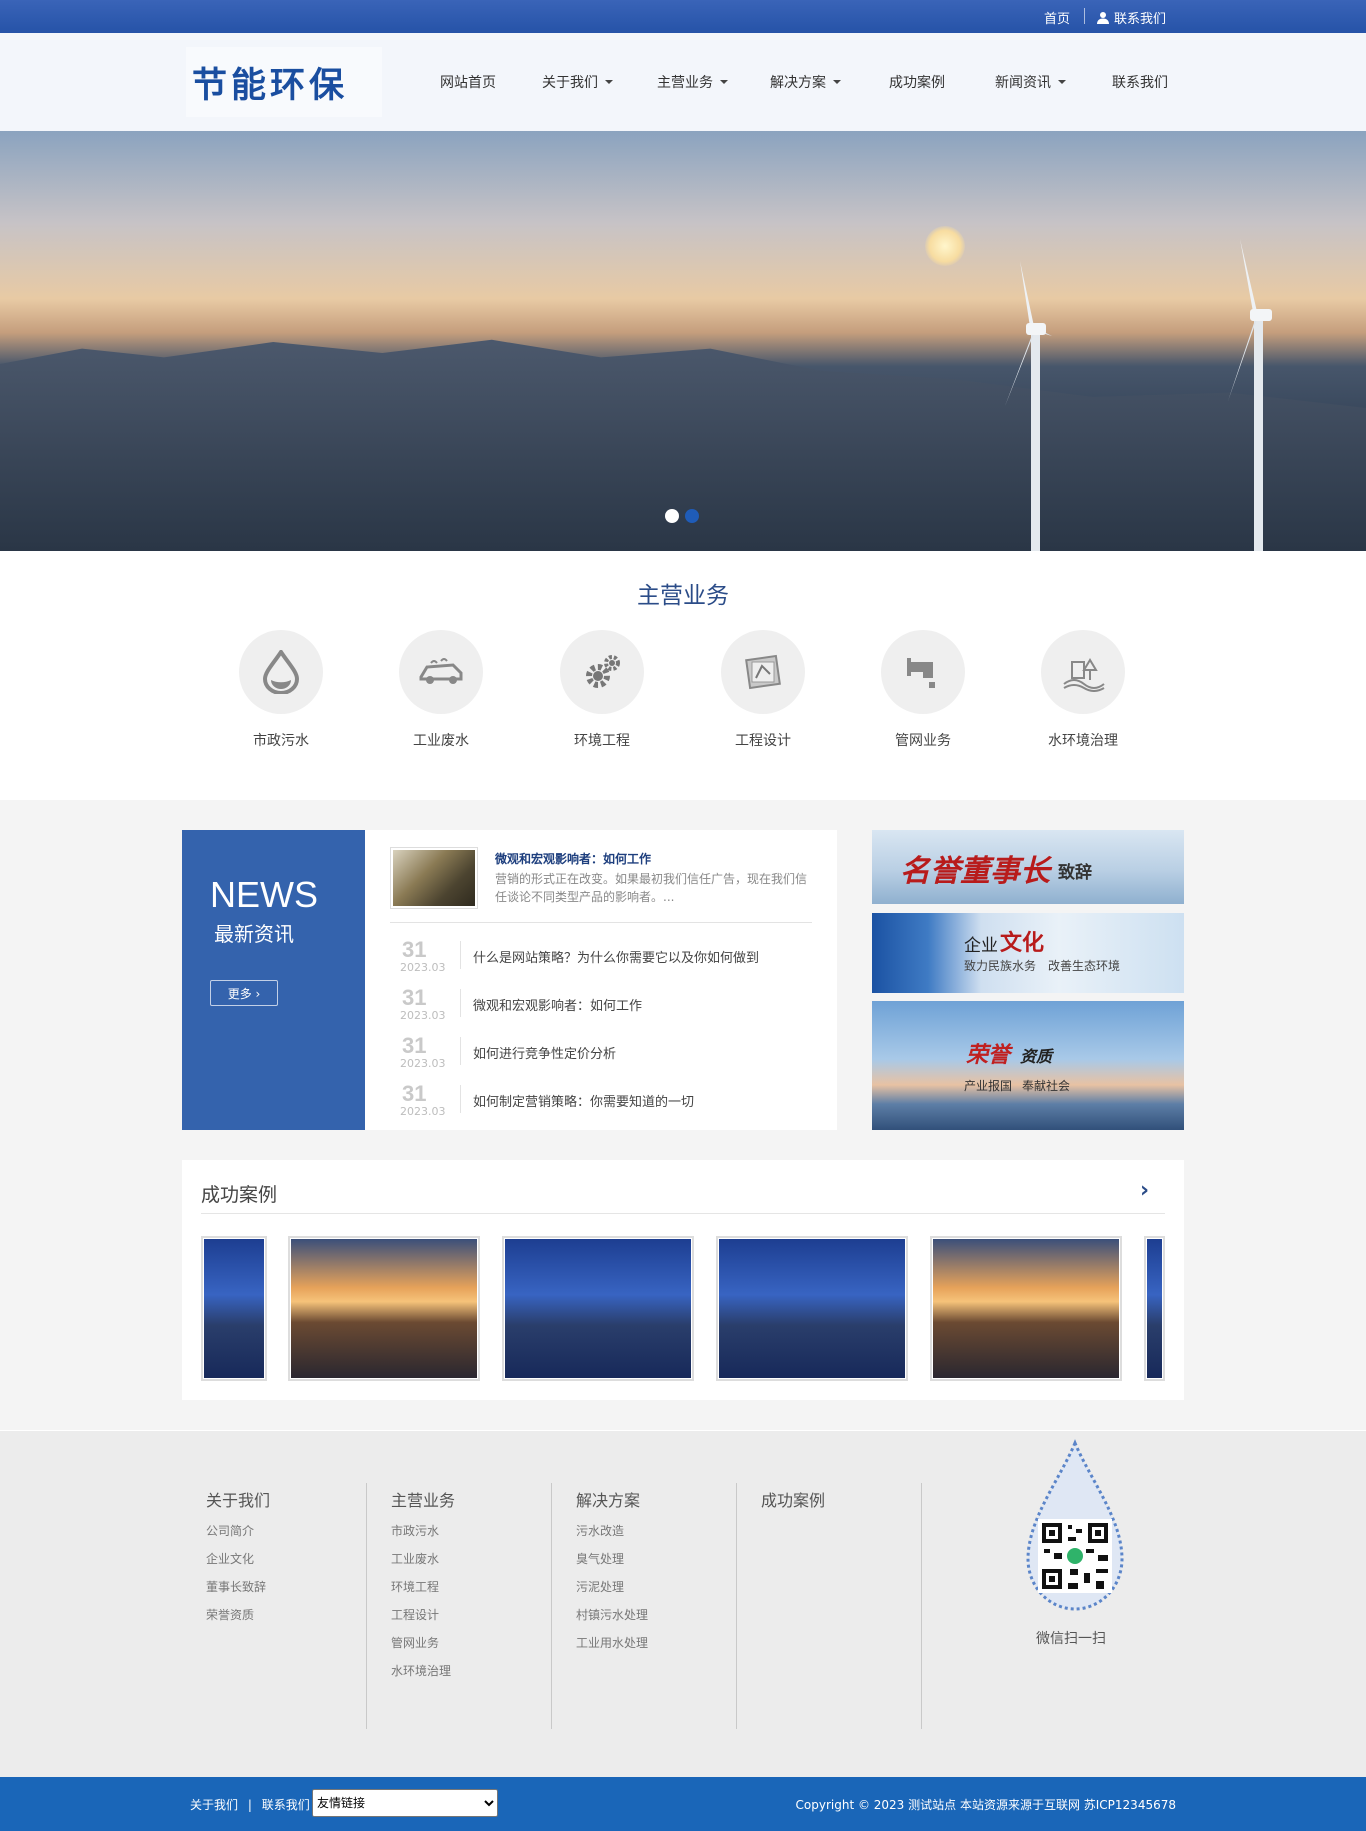 The height and width of the screenshot is (1831, 1366). What do you see at coordinates (434, 878) in the screenshot?
I see `featured-news-image` at bounding box center [434, 878].